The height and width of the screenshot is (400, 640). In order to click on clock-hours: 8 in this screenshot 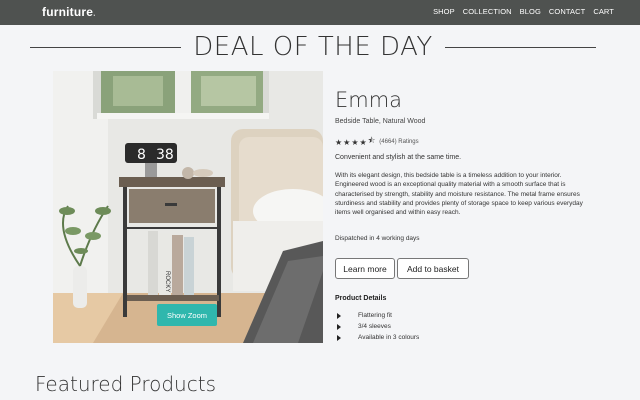, I will do `click(141, 155)`.